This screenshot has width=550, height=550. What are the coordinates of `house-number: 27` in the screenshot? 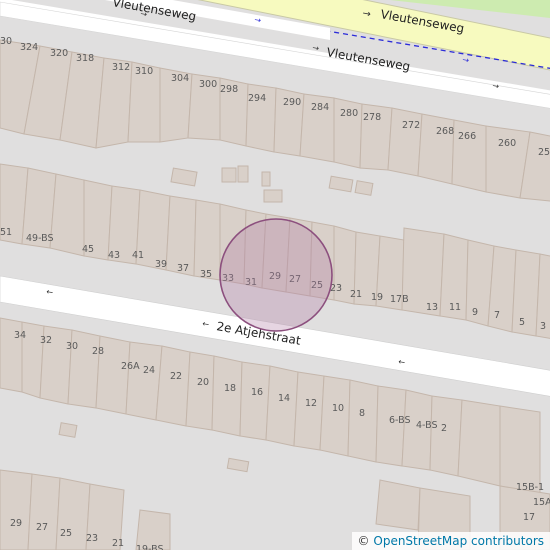 It's located at (42, 527).